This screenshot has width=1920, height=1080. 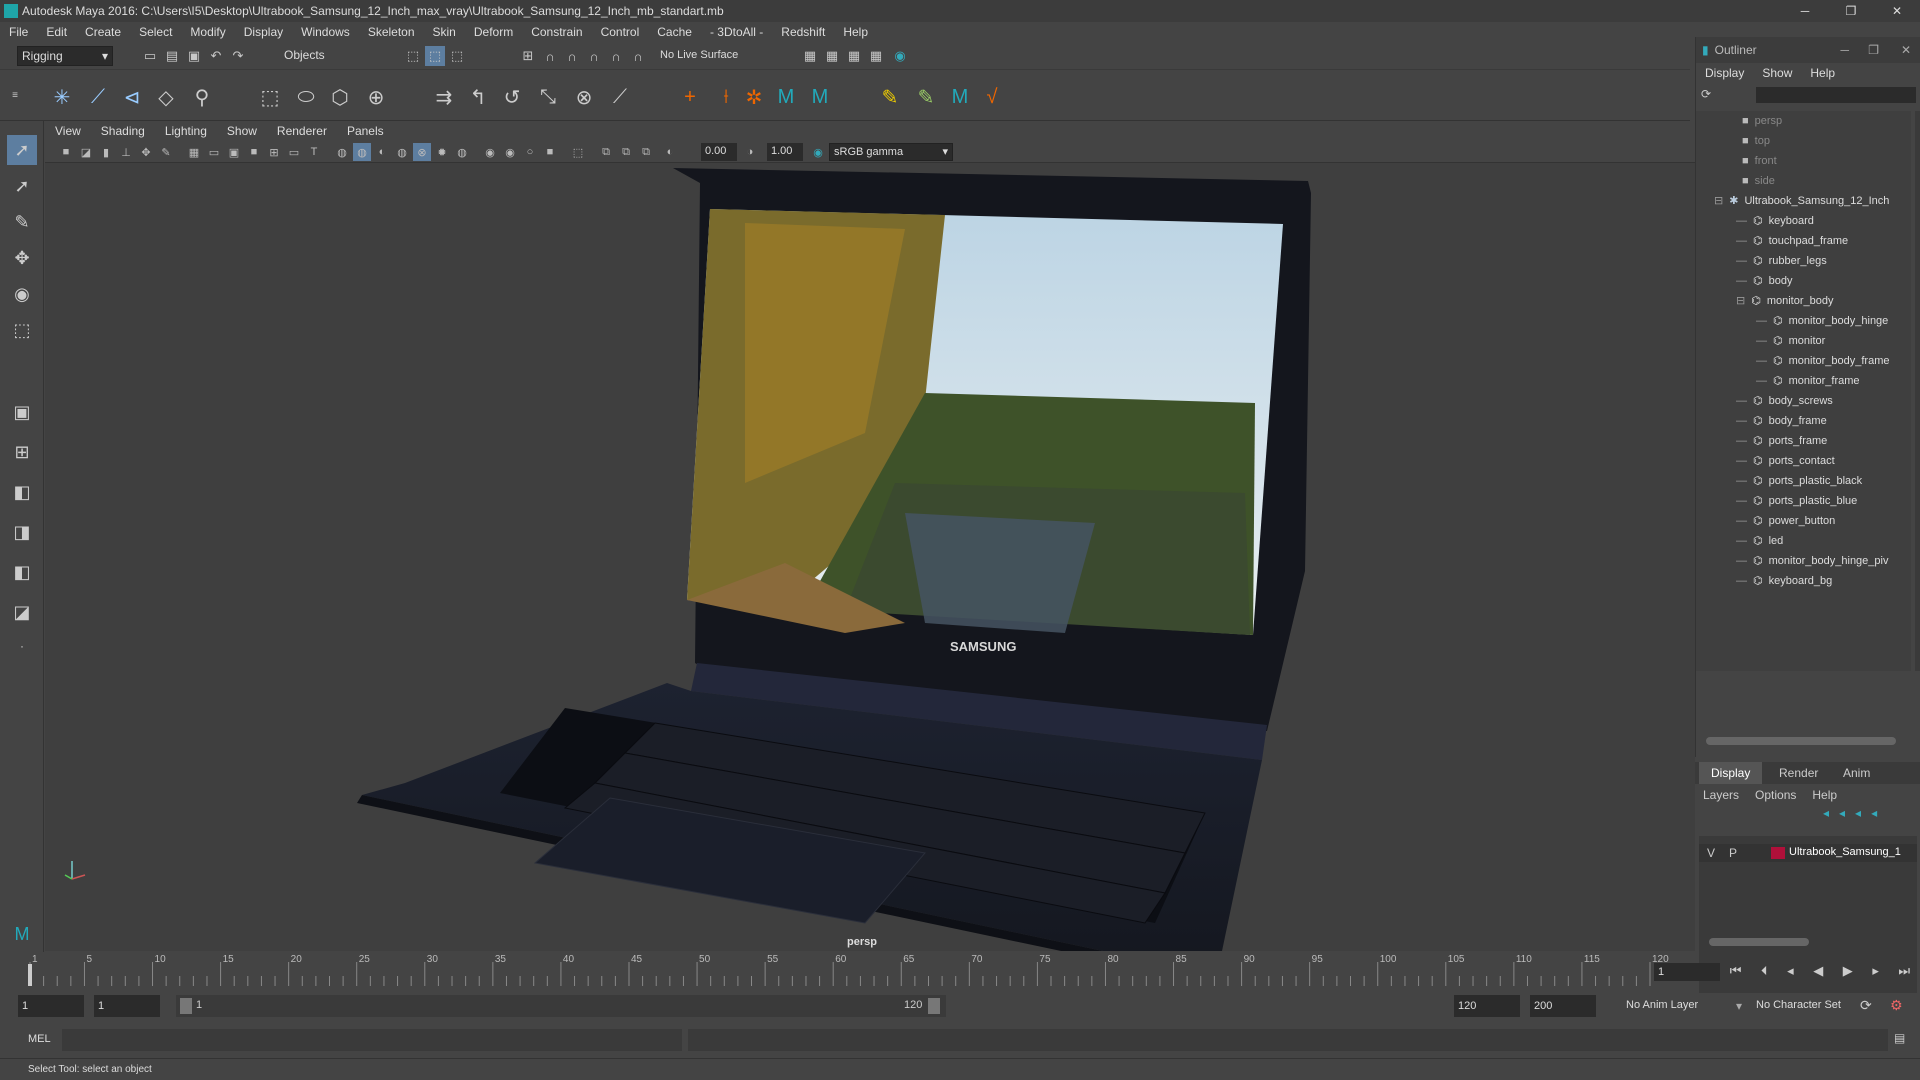 I want to click on layer-hscrollbar, so click(x=1759, y=942).